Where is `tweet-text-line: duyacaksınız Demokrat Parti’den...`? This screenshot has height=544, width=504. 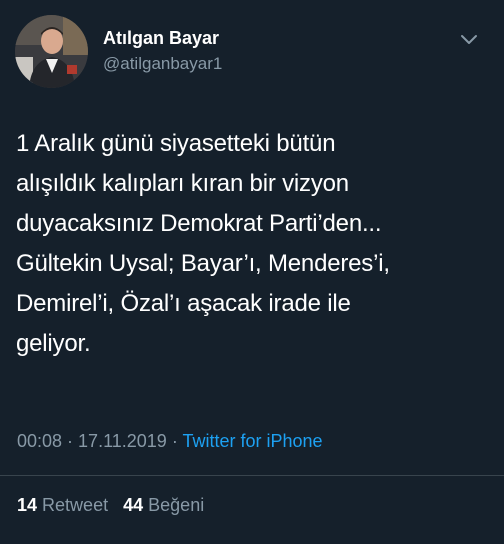 tweet-text-line: duyacaksınız Demokrat Parti’den... is located at coordinates (199, 223).